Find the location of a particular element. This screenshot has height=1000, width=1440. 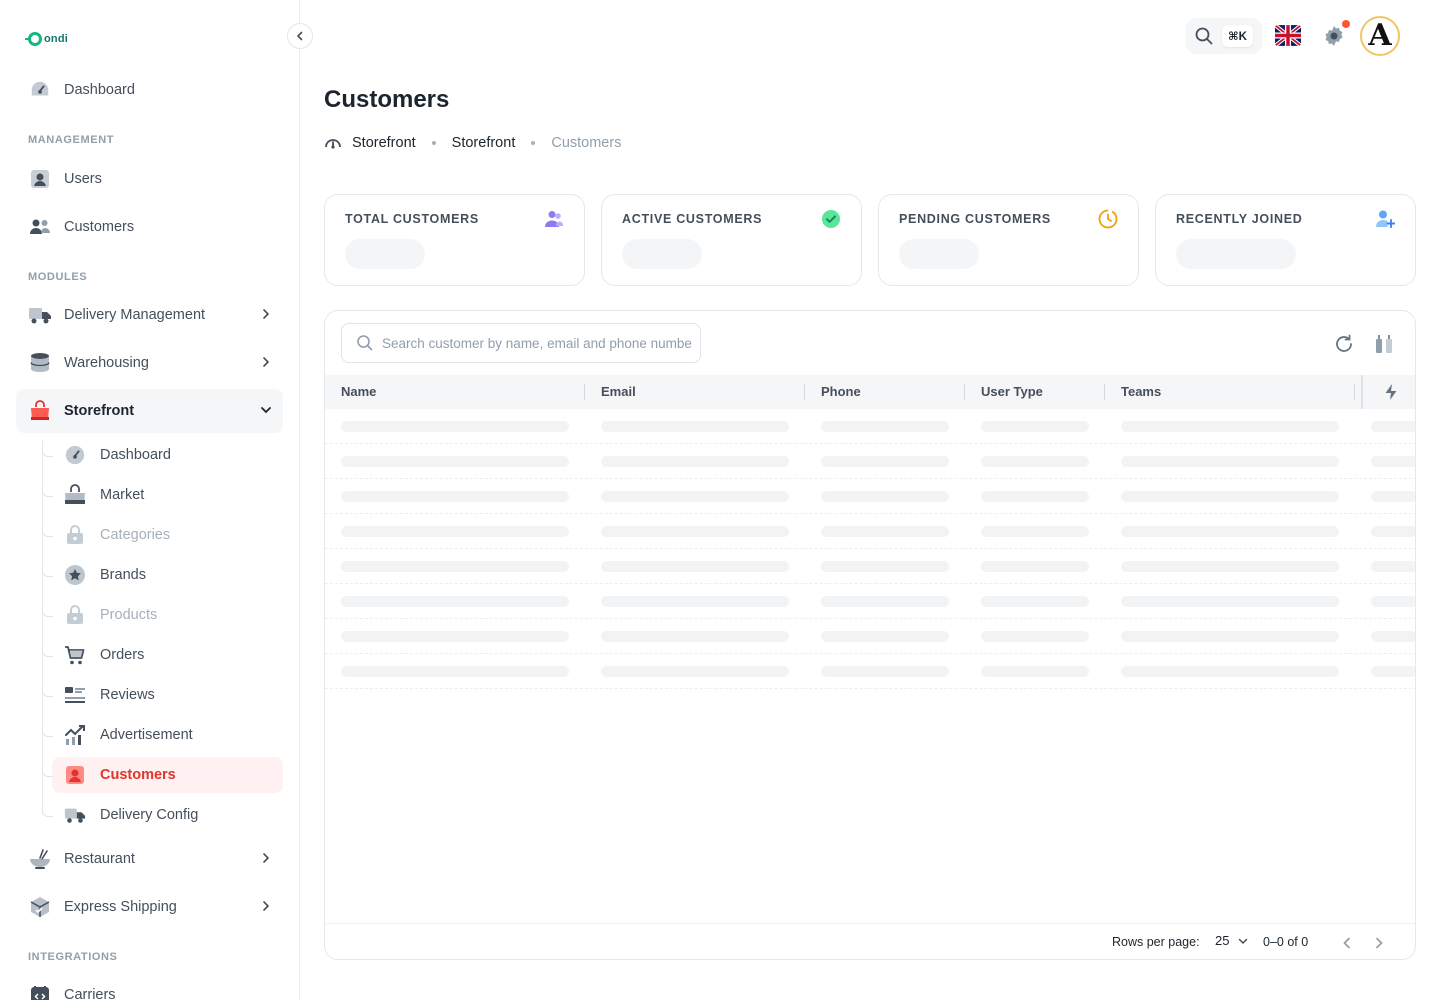

previous-page-button is located at coordinates (1347, 943).